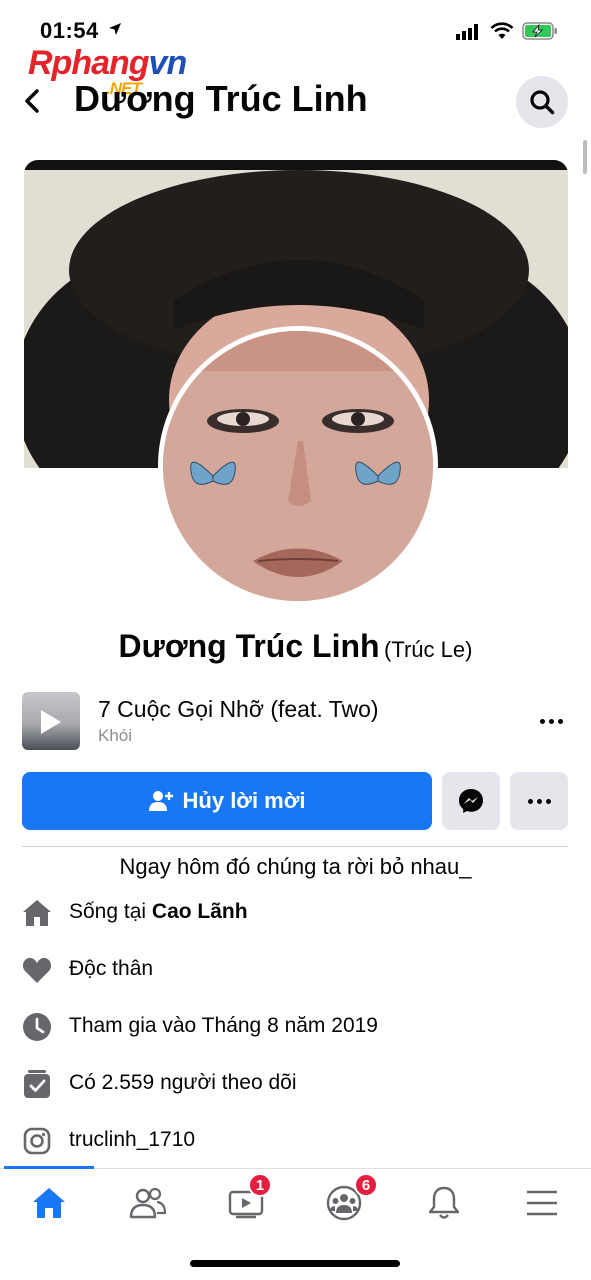 Image resolution: width=591 pixels, height=1280 pixels. Describe the element at coordinates (200, 911) in the screenshot. I see `lives-place: Cao Lãnh` at that location.